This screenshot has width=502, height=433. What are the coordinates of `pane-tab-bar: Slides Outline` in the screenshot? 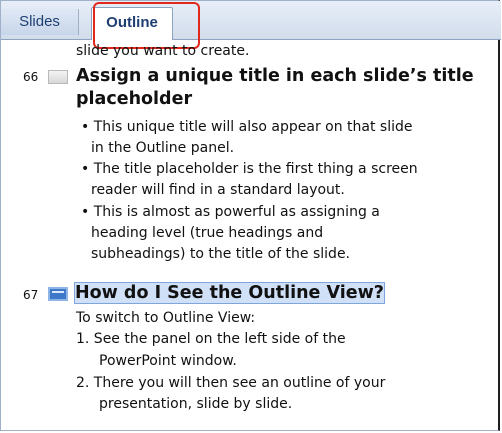 It's located at (251, 20).